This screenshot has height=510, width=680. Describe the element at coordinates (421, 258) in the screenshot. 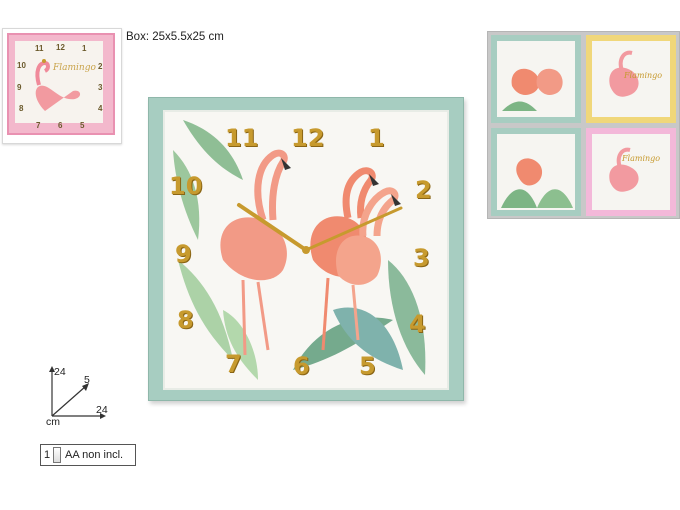

I see `clock-num-3: 3` at that location.